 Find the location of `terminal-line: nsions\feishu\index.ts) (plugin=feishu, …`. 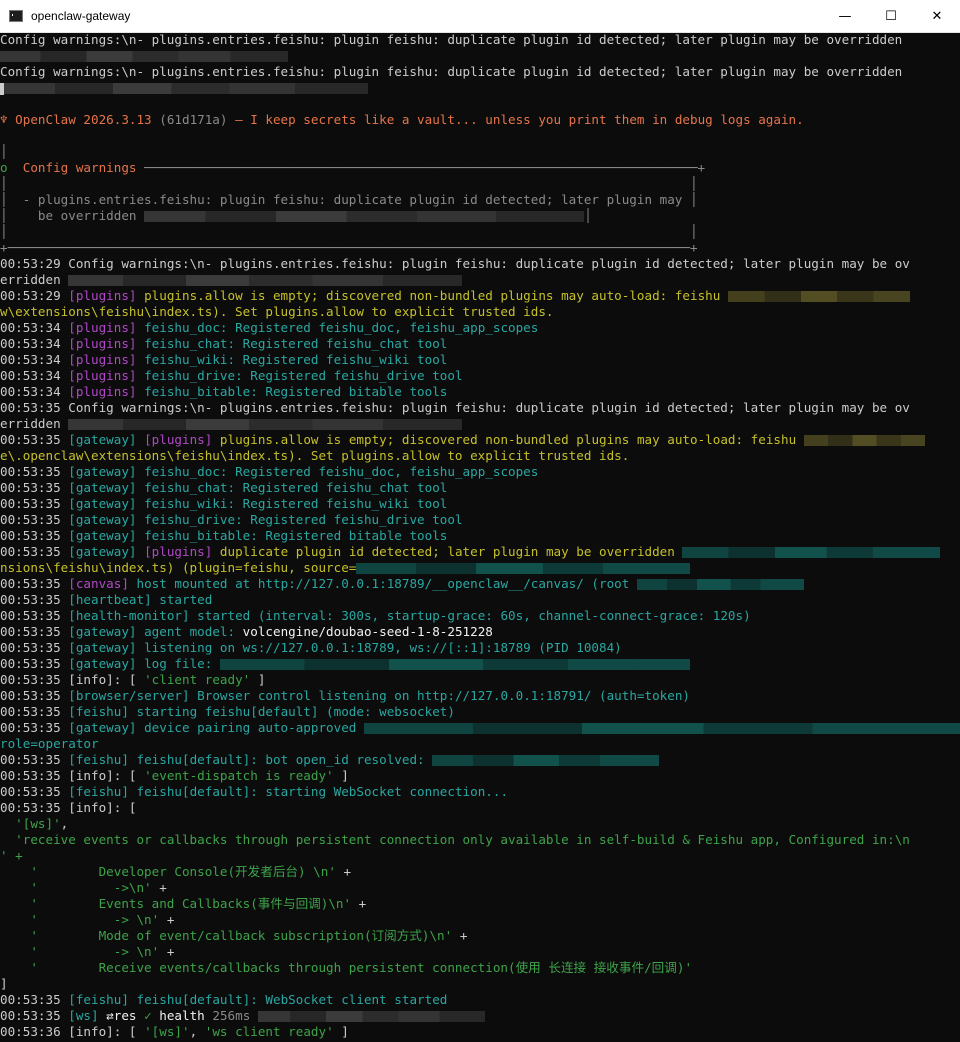

terminal-line: nsions\feishu\index.ts) (plugin=feishu, … is located at coordinates (480, 568).